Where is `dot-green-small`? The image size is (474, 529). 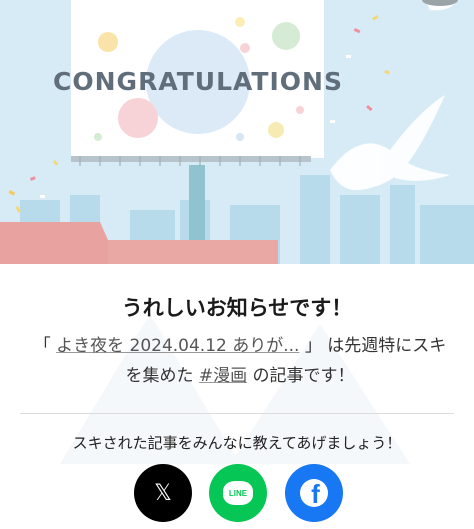
dot-green-small is located at coordinates (98, 137).